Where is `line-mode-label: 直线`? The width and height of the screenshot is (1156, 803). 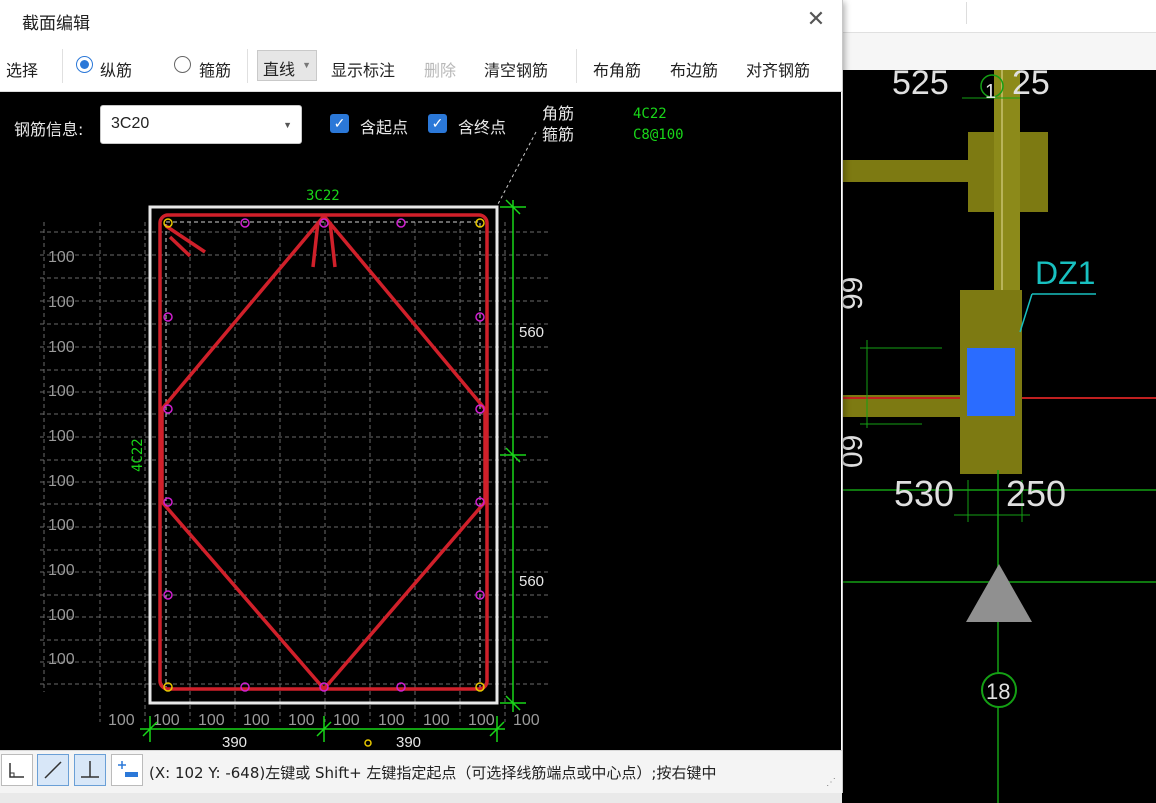 line-mode-label: 直线 is located at coordinates (279, 69).